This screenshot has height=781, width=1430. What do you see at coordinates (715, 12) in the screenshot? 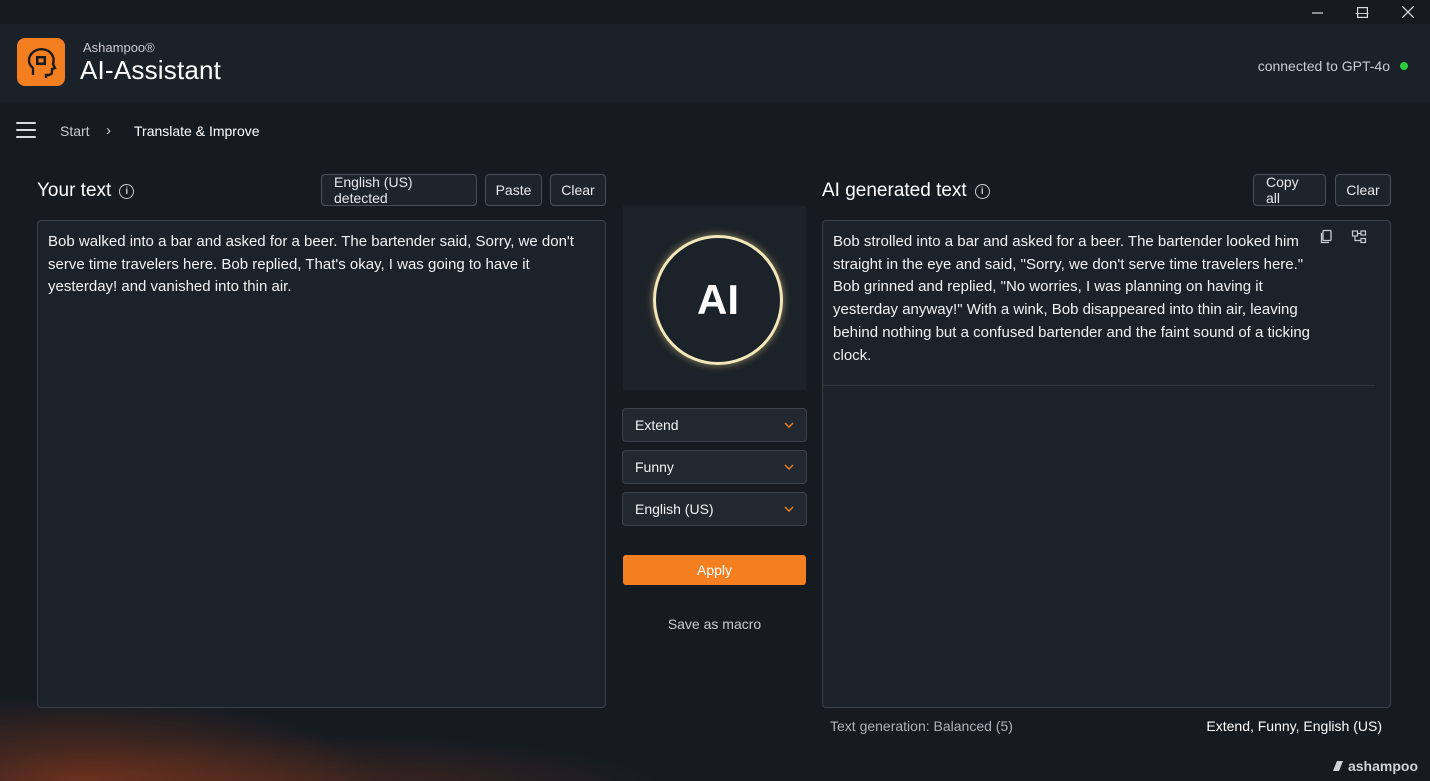
I see `window-titlebar: —` at bounding box center [715, 12].